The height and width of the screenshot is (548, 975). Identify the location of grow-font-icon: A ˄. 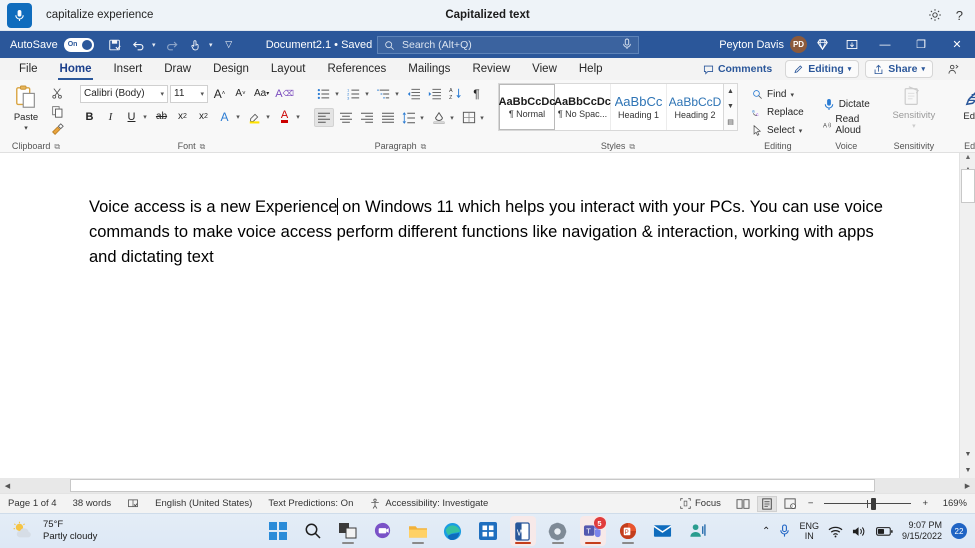
(219, 93).